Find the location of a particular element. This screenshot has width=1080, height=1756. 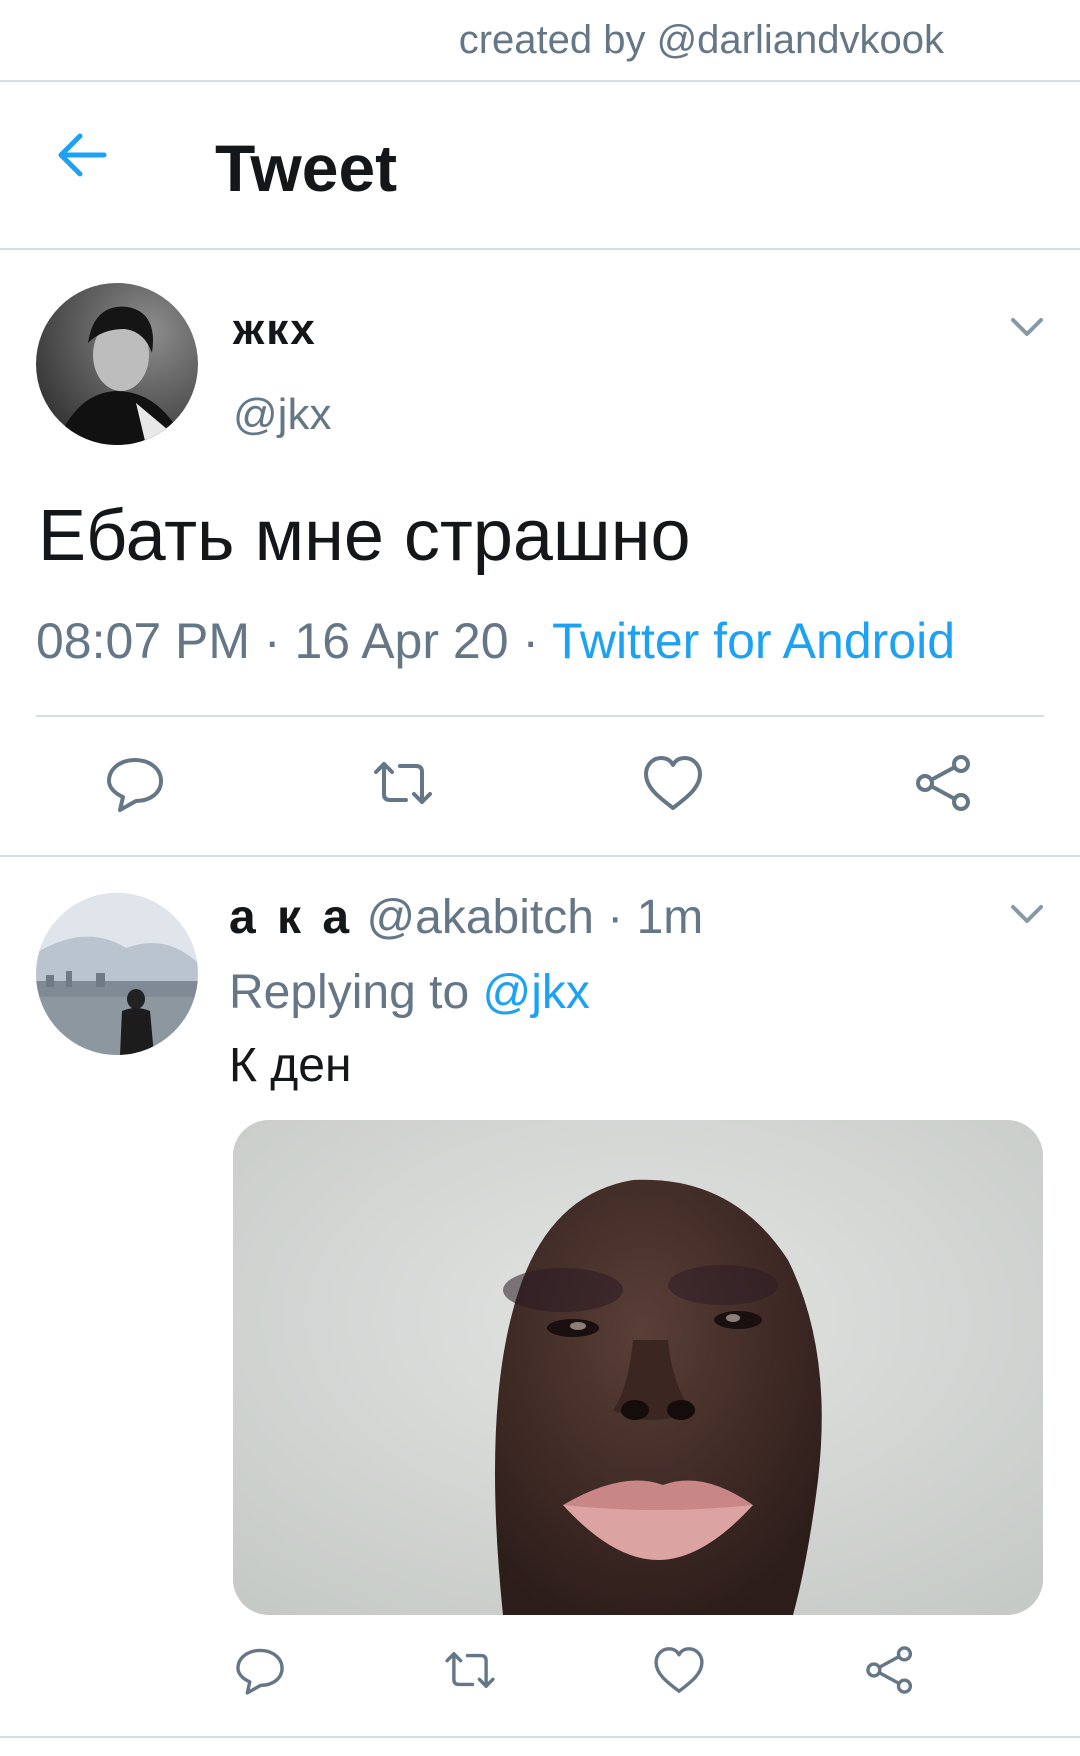

tweet-date: 16 Apr 20 is located at coordinates (401, 641).